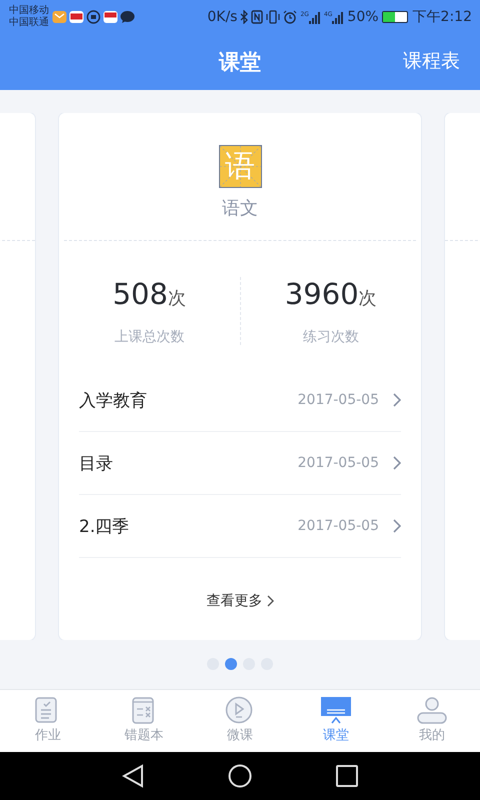 Image resolution: width=480 pixels, height=800 pixels. What do you see at coordinates (127, 17) in the screenshot?
I see `chat-icon` at bounding box center [127, 17].